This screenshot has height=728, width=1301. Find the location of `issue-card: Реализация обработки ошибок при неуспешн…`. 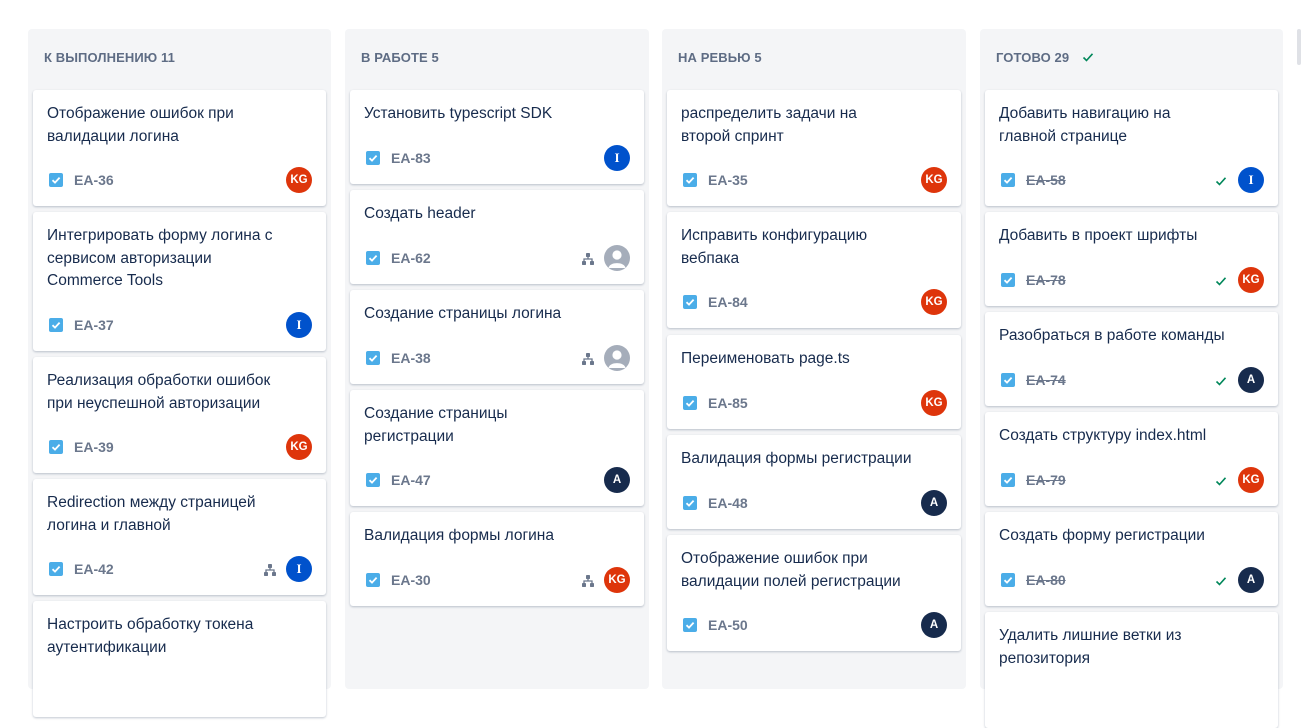

issue-card: Реализация обработки ошибок при неуспешн… is located at coordinates (179, 415).